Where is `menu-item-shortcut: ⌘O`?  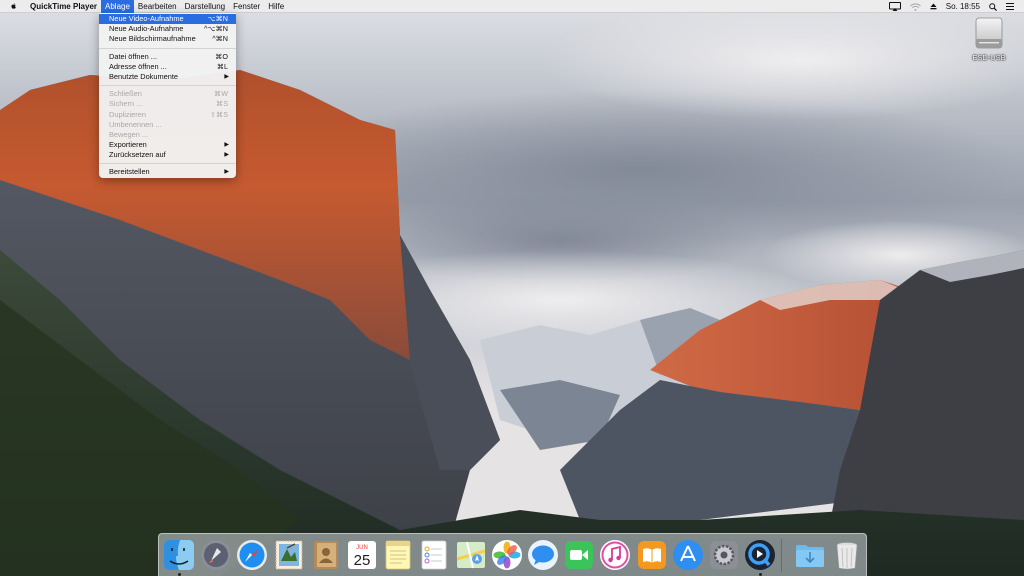
menu-item-shortcut: ⌘O is located at coordinates (221, 56).